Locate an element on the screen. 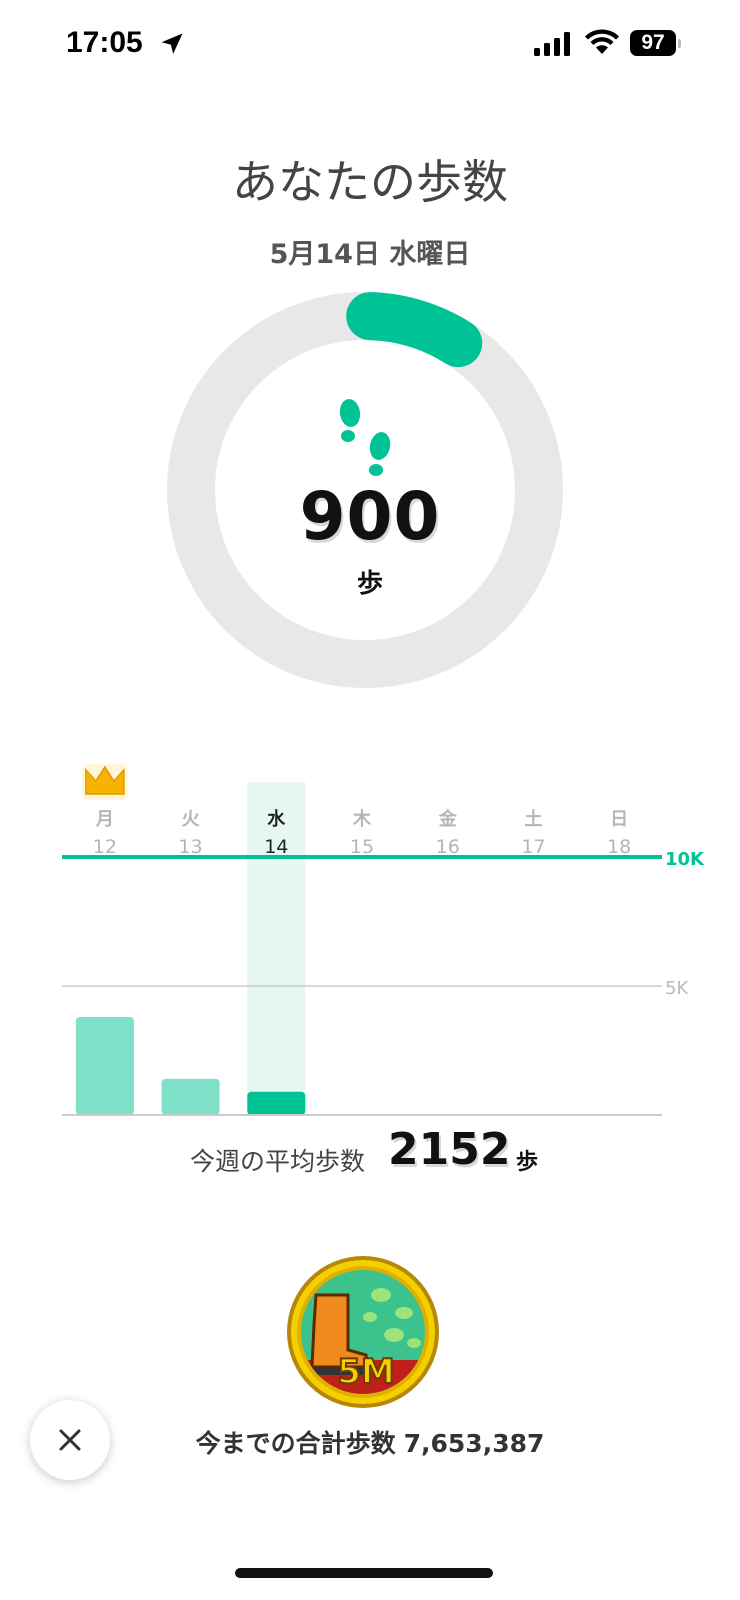 The image size is (740, 1600). weekly-average-row: 今週の平均歩数 2152 歩 is located at coordinates (370, 1155).